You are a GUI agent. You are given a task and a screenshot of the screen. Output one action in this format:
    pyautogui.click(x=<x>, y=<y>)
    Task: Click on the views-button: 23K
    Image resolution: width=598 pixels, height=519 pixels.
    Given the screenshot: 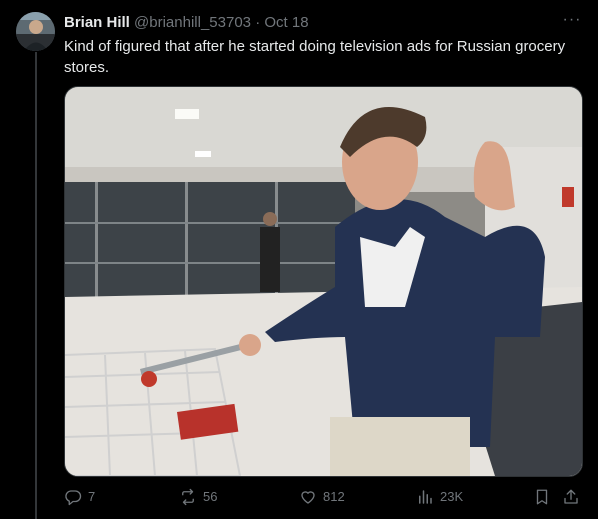 What is the action you would take?
    pyautogui.click(x=439, y=497)
    